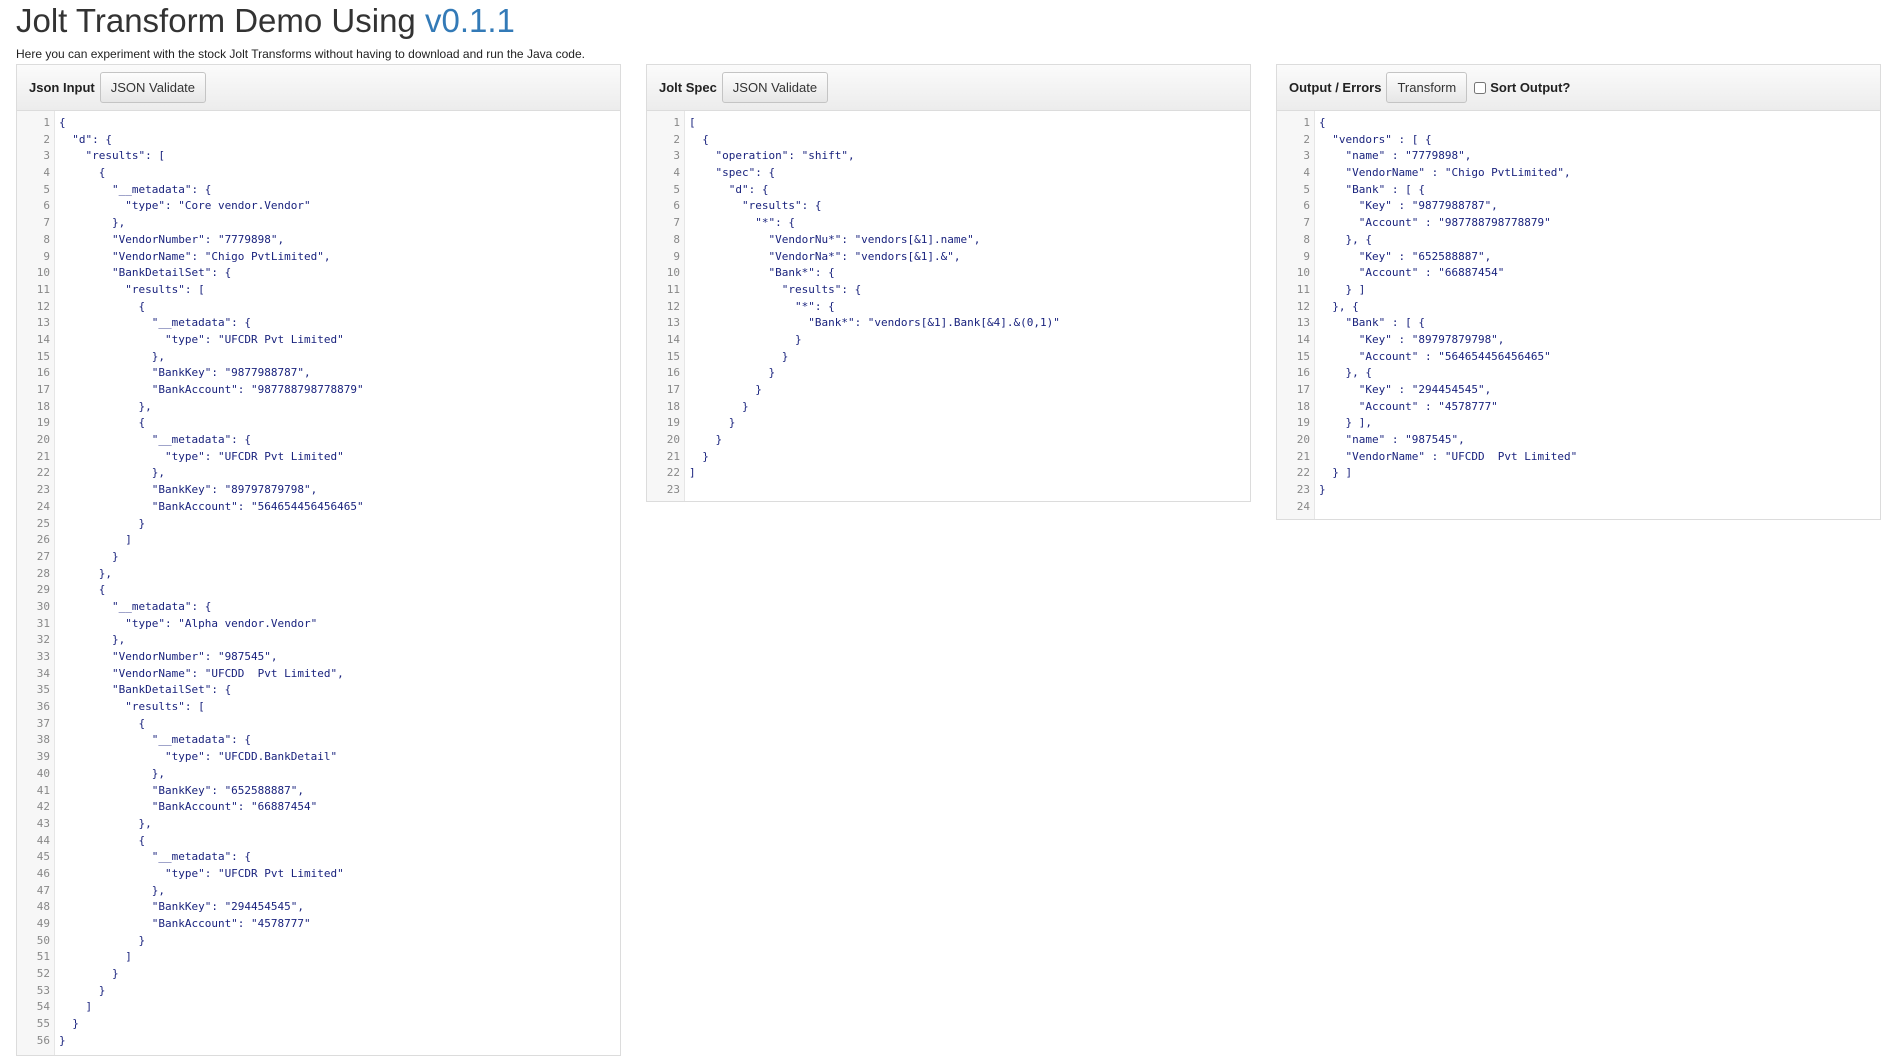 This screenshot has width=1889, height=1063. What do you see at coordinates (692, 473) in the screenshot?
I see `code-line: ]` at bounding box center [692, 473].